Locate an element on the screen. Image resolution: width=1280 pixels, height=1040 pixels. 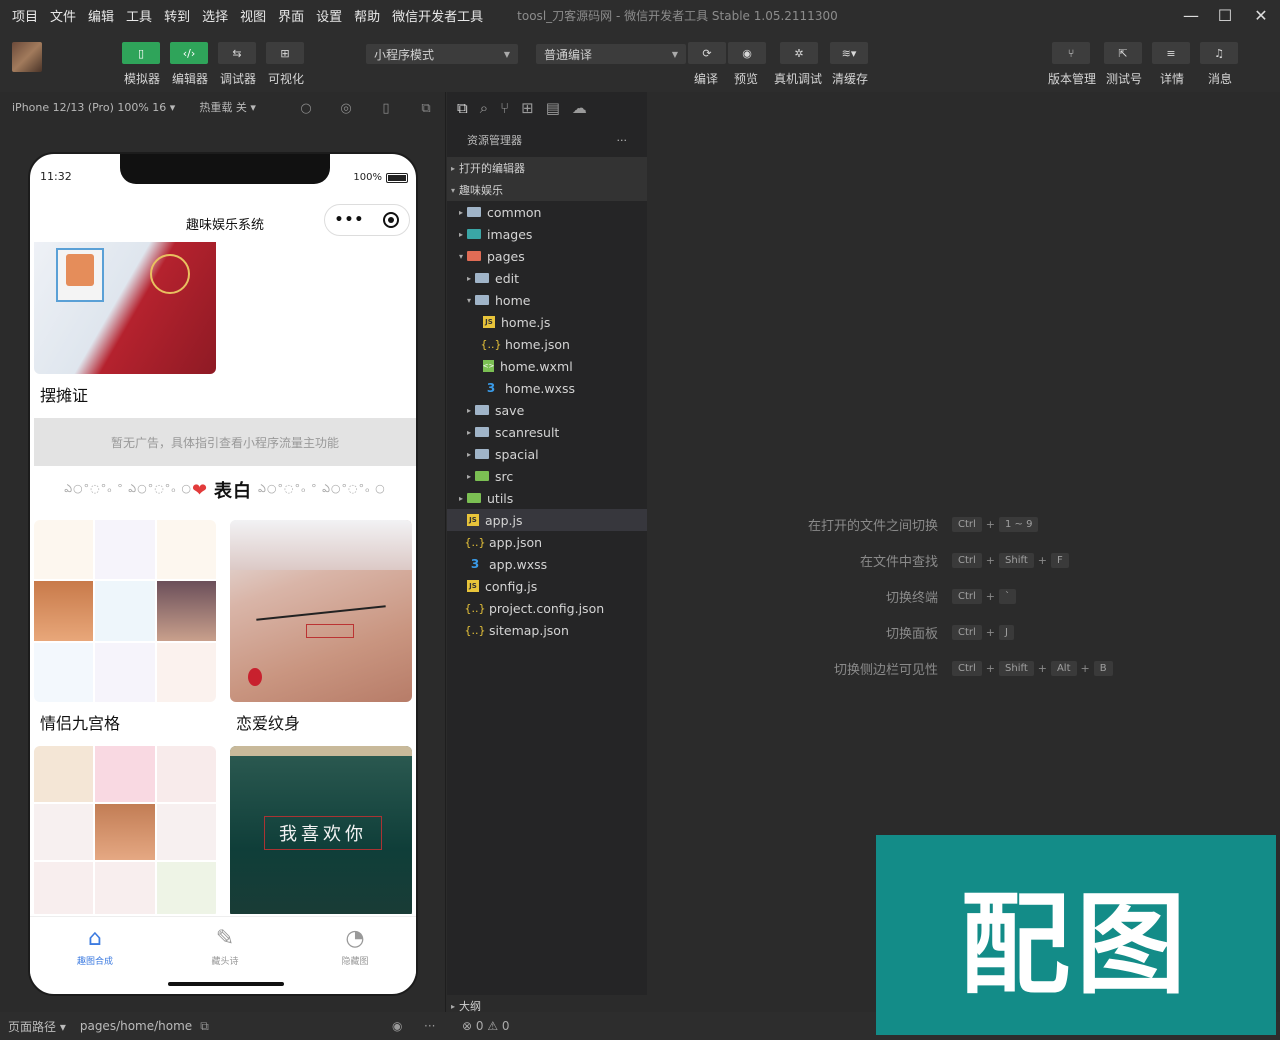
tree-item: {..} project.config.json is located at coordinates (547, 608).